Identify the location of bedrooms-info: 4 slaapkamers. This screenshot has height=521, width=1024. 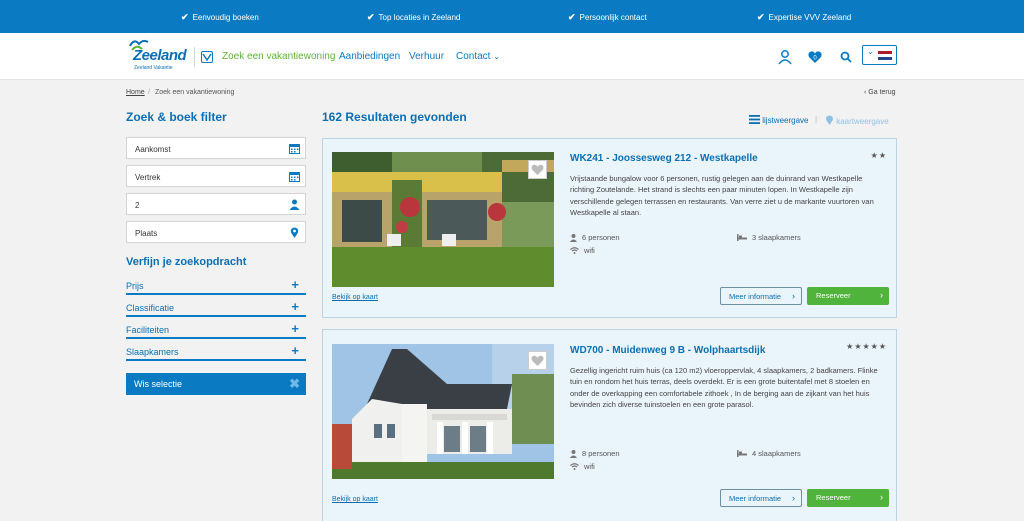
(769, 453).